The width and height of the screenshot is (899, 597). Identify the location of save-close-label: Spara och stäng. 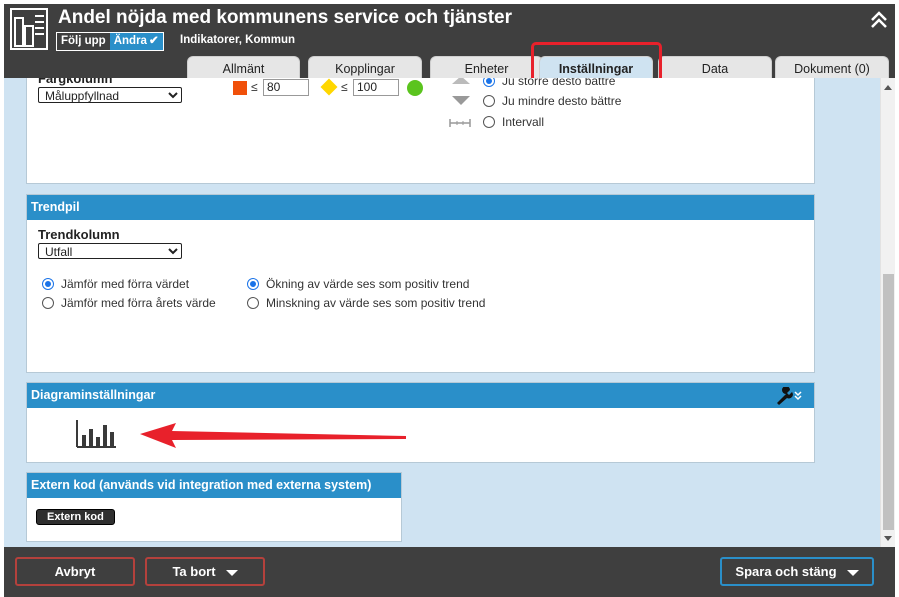
(786, 571).